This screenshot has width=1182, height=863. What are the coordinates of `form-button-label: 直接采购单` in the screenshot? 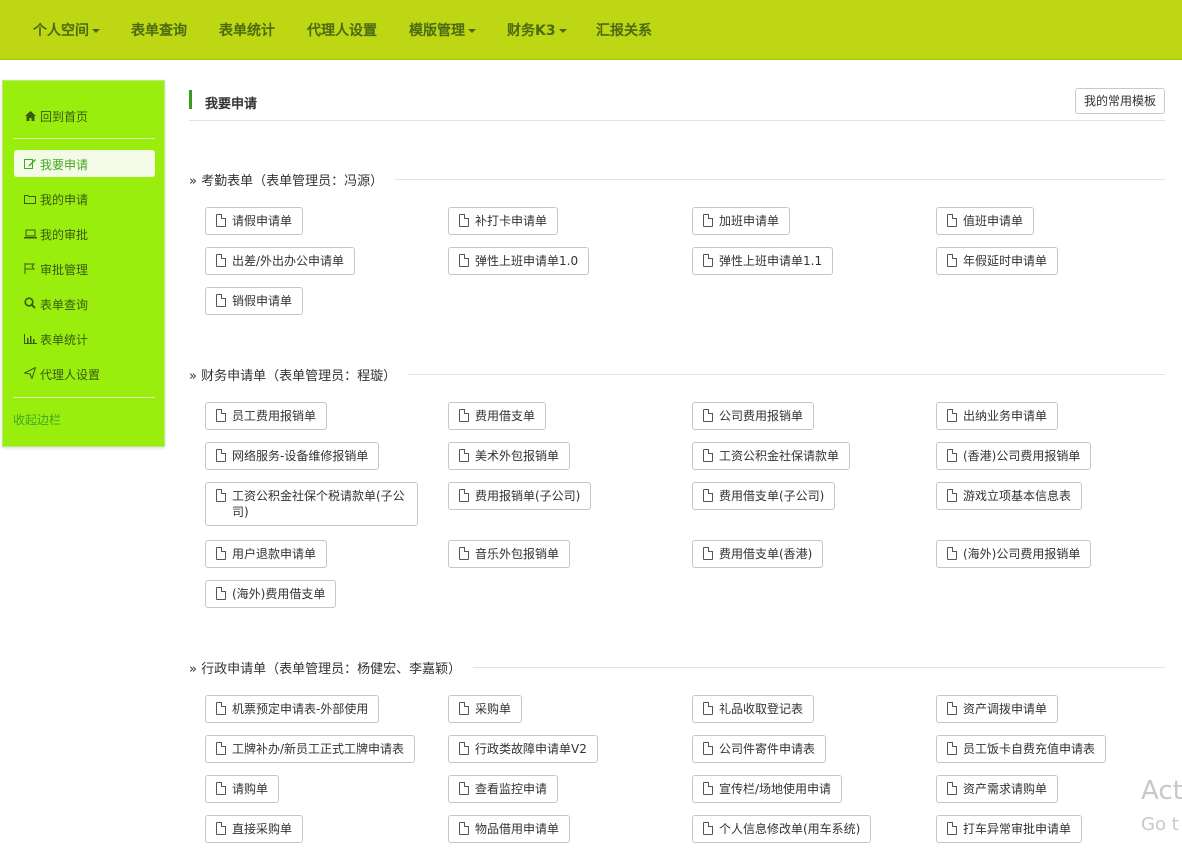 It's located at (262, 829).